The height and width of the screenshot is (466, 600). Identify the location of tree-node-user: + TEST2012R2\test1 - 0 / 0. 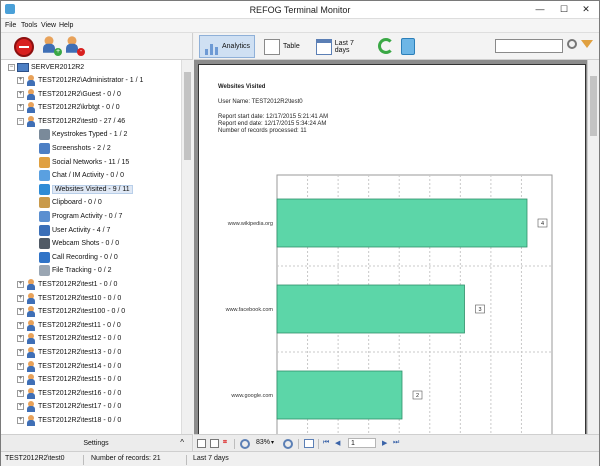
(67, 284).